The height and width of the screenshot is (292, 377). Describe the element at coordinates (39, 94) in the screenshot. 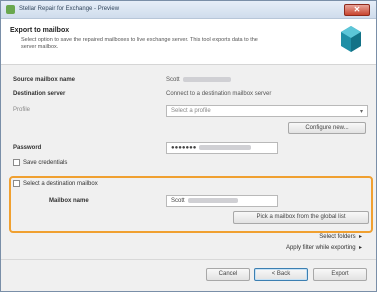

I see `destination-server-label: Destination server` at that location.